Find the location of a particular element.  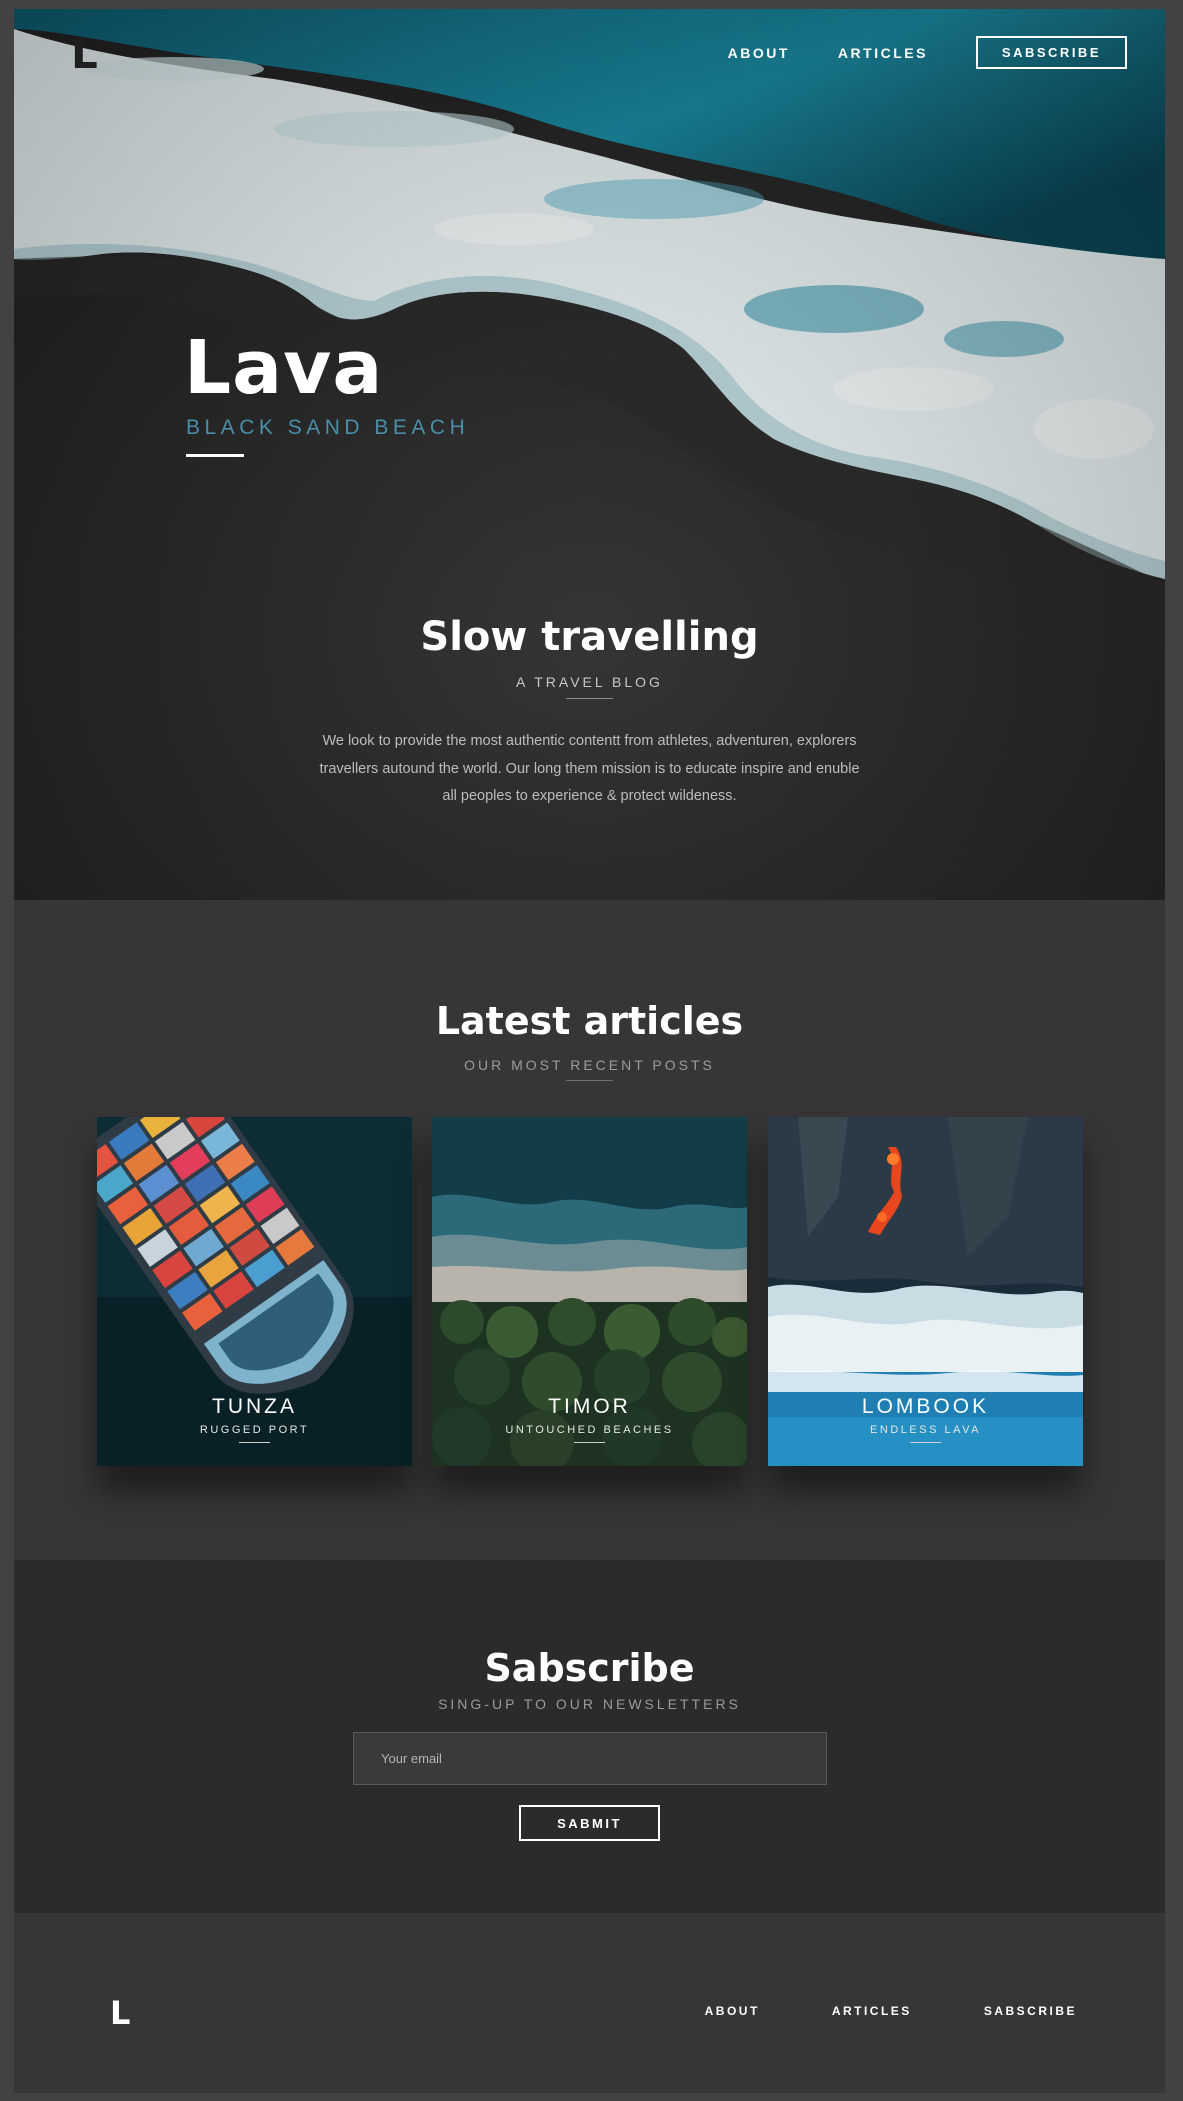

articles-divider is located at coordinates (589, 1080).